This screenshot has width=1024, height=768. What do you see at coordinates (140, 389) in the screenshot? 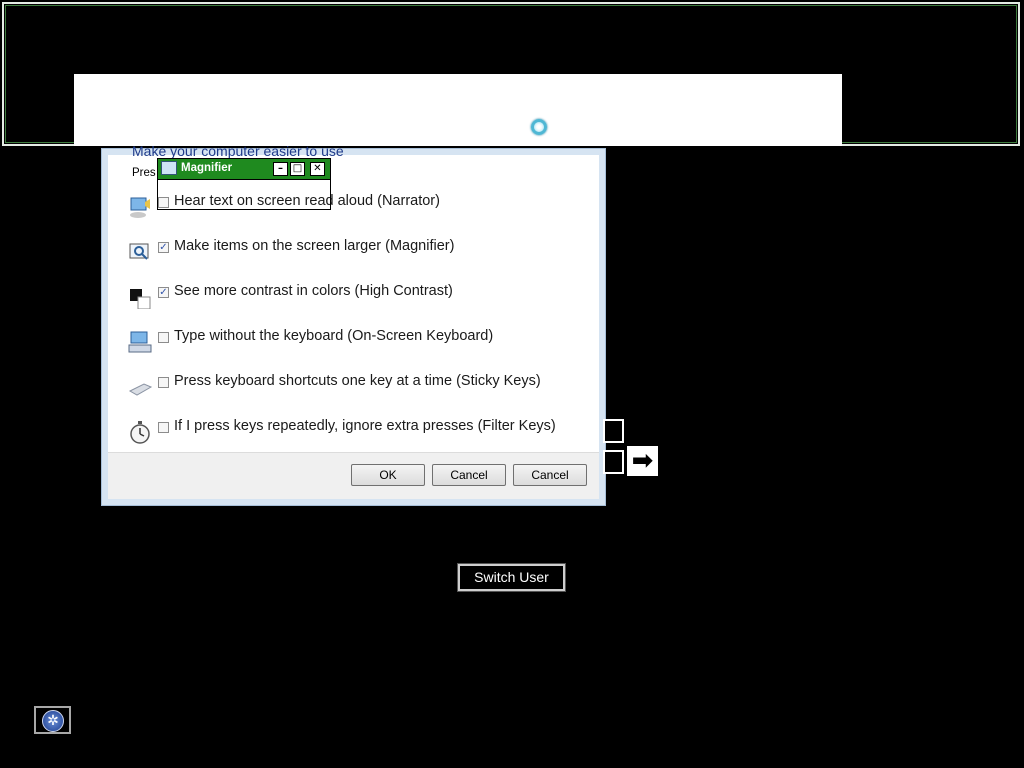
I see `sticky-keys-icon` at bounding box center [140, 389].